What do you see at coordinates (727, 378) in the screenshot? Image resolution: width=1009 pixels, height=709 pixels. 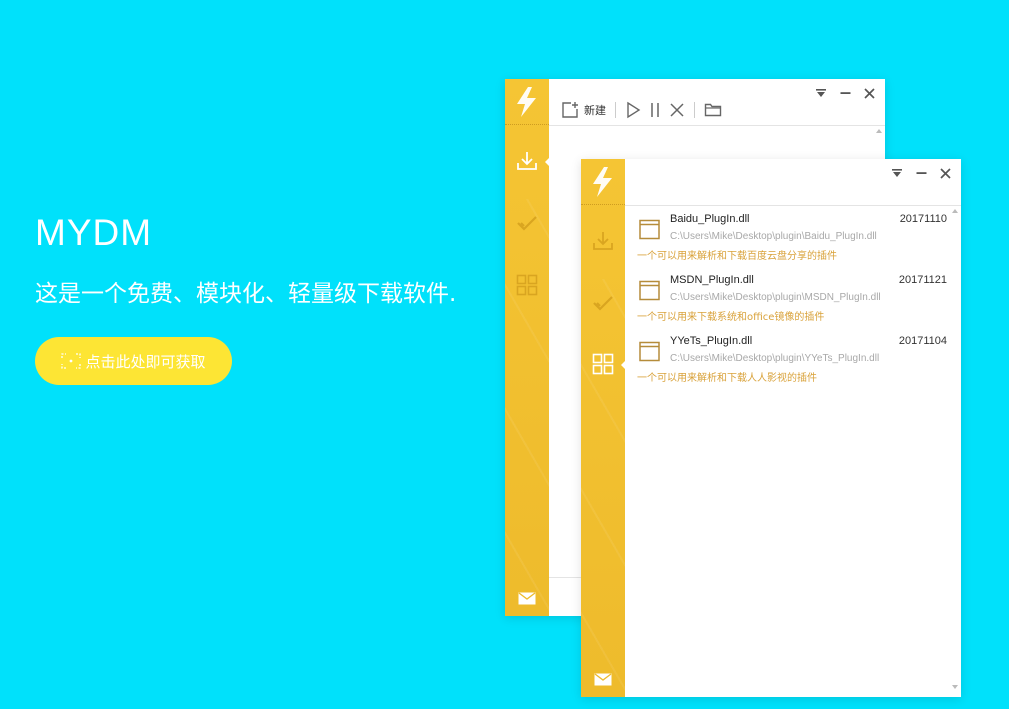 I see `plugin-description: 一个可以用来解析和下载人人影视的插件` at bounding box center [727, 378].